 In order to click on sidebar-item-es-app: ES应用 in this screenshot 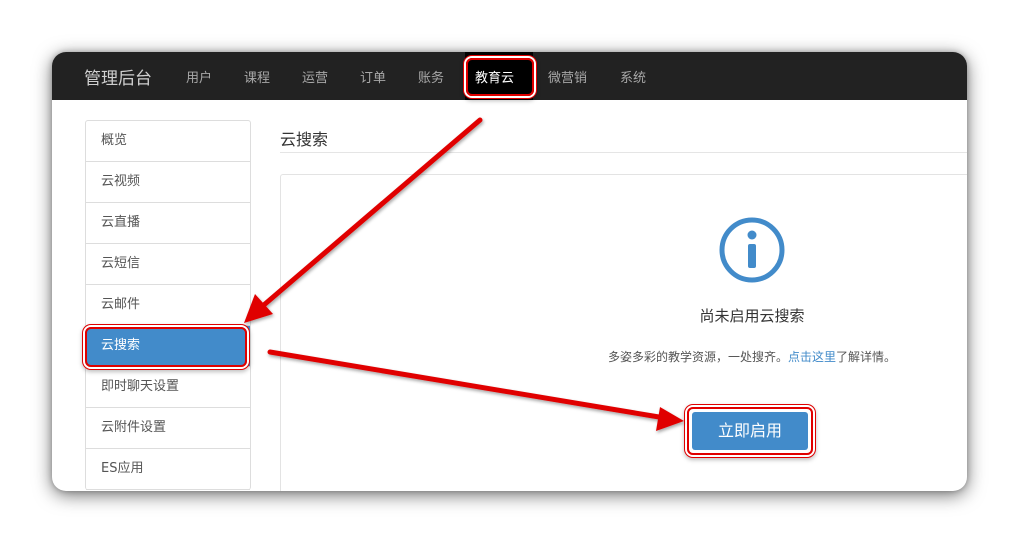, I will do `click(168, 469)`.